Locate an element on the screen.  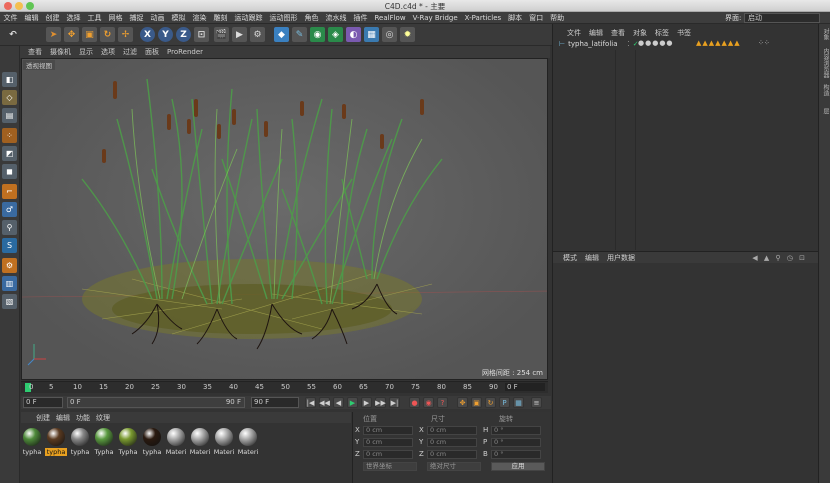
position-z-field: 0 cm is located at coordinates (388, 454).